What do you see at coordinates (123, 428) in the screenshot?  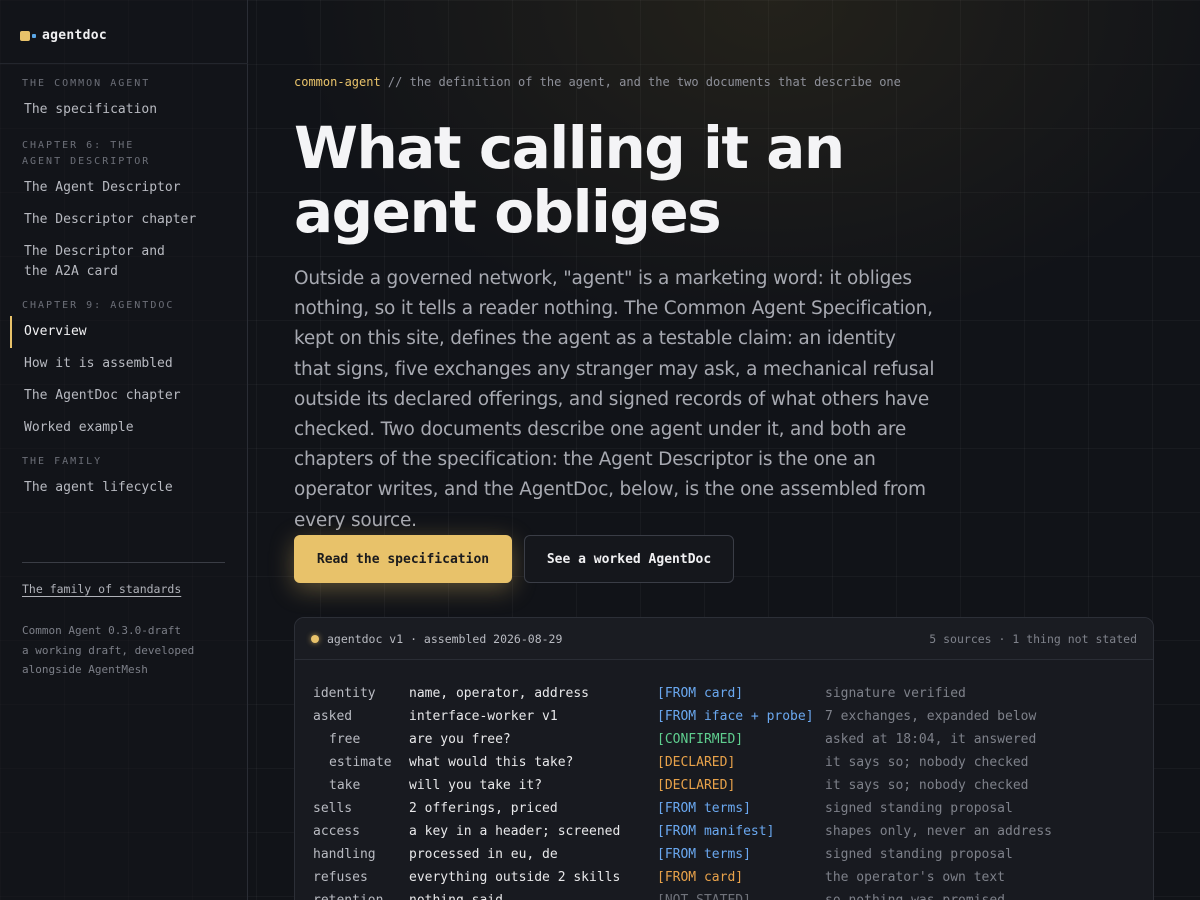 I see `sidebar-item-worked-example: Worked example` at bounding box center [123, 428].